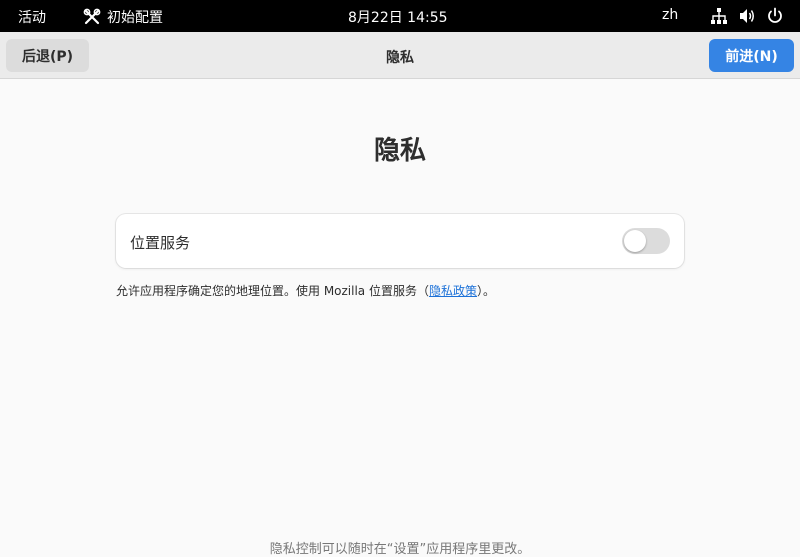 The width and height of the screenshot is (800, 557). Describe the element at coordinates (135, 18) in the screenshot. I see `app-name: 初始配置` at that location.